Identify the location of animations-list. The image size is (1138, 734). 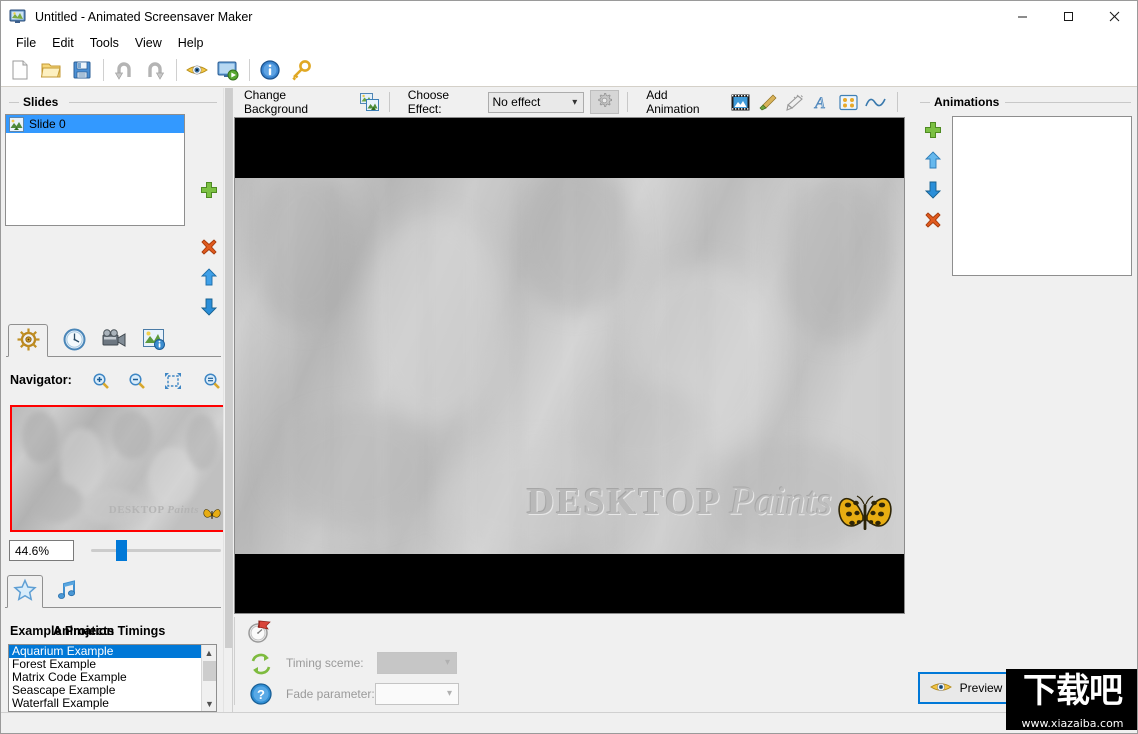
(1042, 196).